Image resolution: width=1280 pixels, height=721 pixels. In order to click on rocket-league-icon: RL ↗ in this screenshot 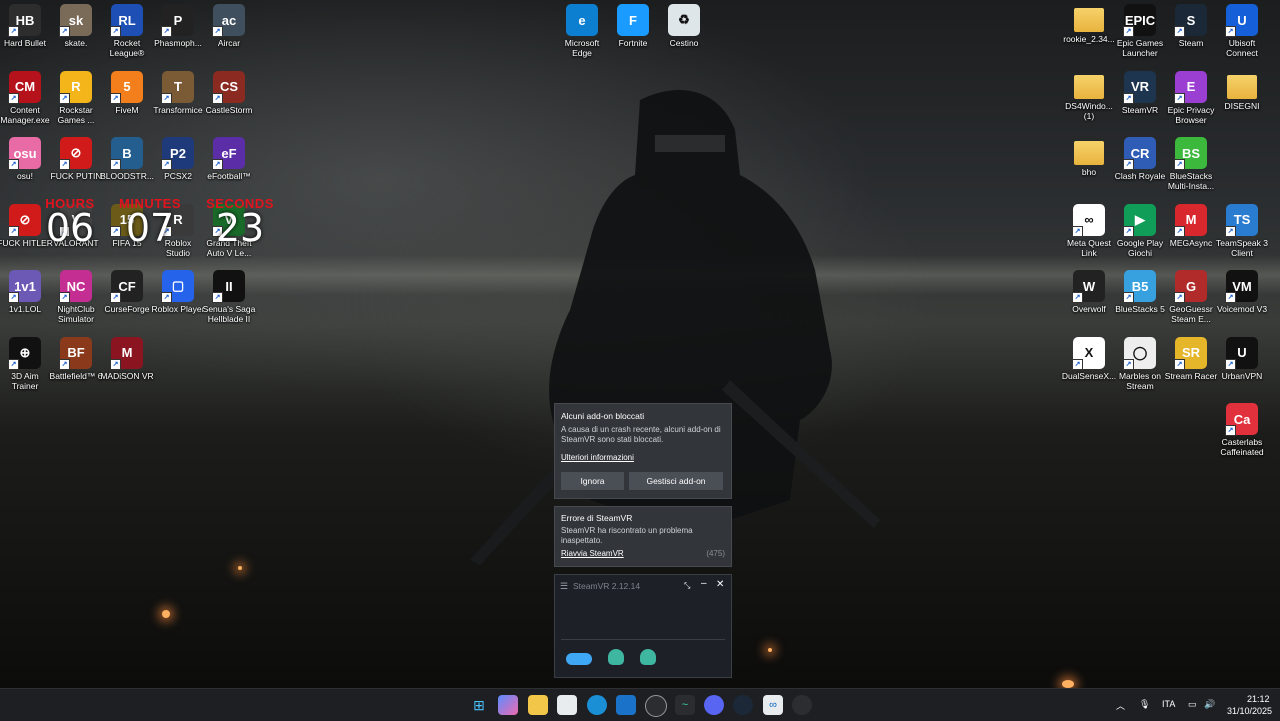, I will do `click(126, 20)`.